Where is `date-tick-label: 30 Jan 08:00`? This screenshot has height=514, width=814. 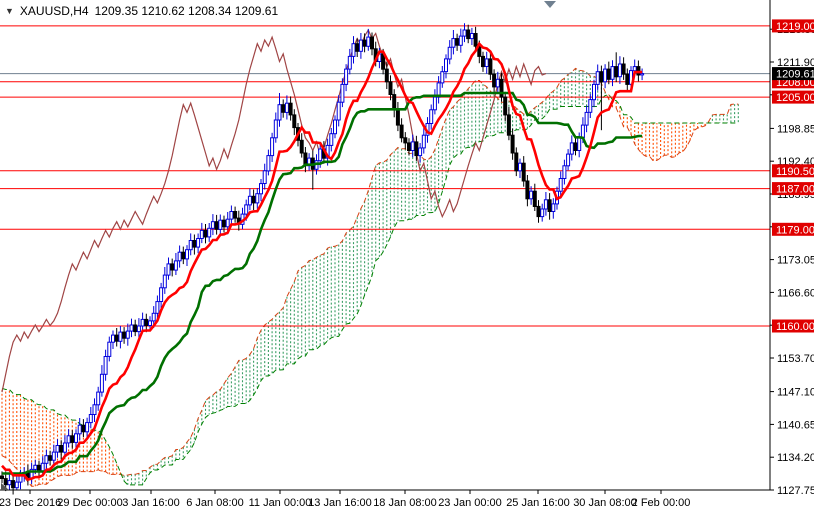 date-tick-label: 30 Jan 08:00 is located at coordinates (605, 503).